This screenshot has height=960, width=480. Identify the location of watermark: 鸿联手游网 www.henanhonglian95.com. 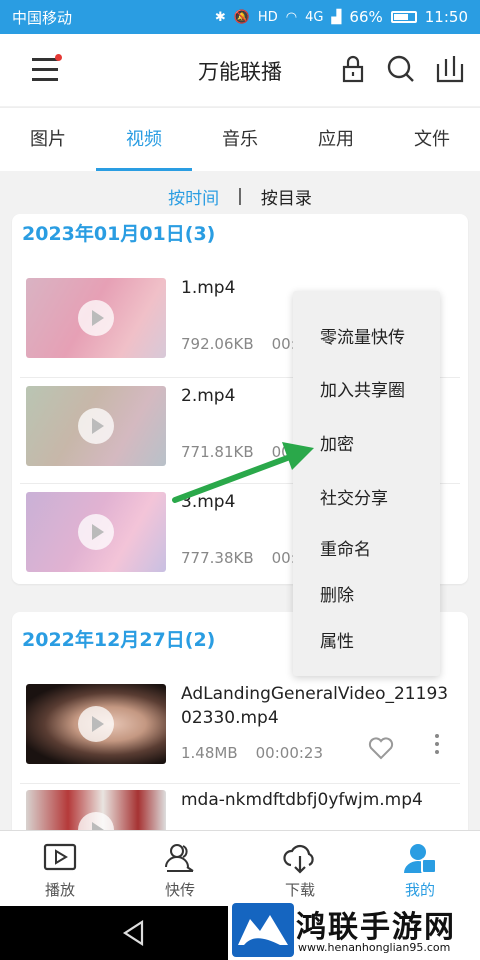
(354, 930).